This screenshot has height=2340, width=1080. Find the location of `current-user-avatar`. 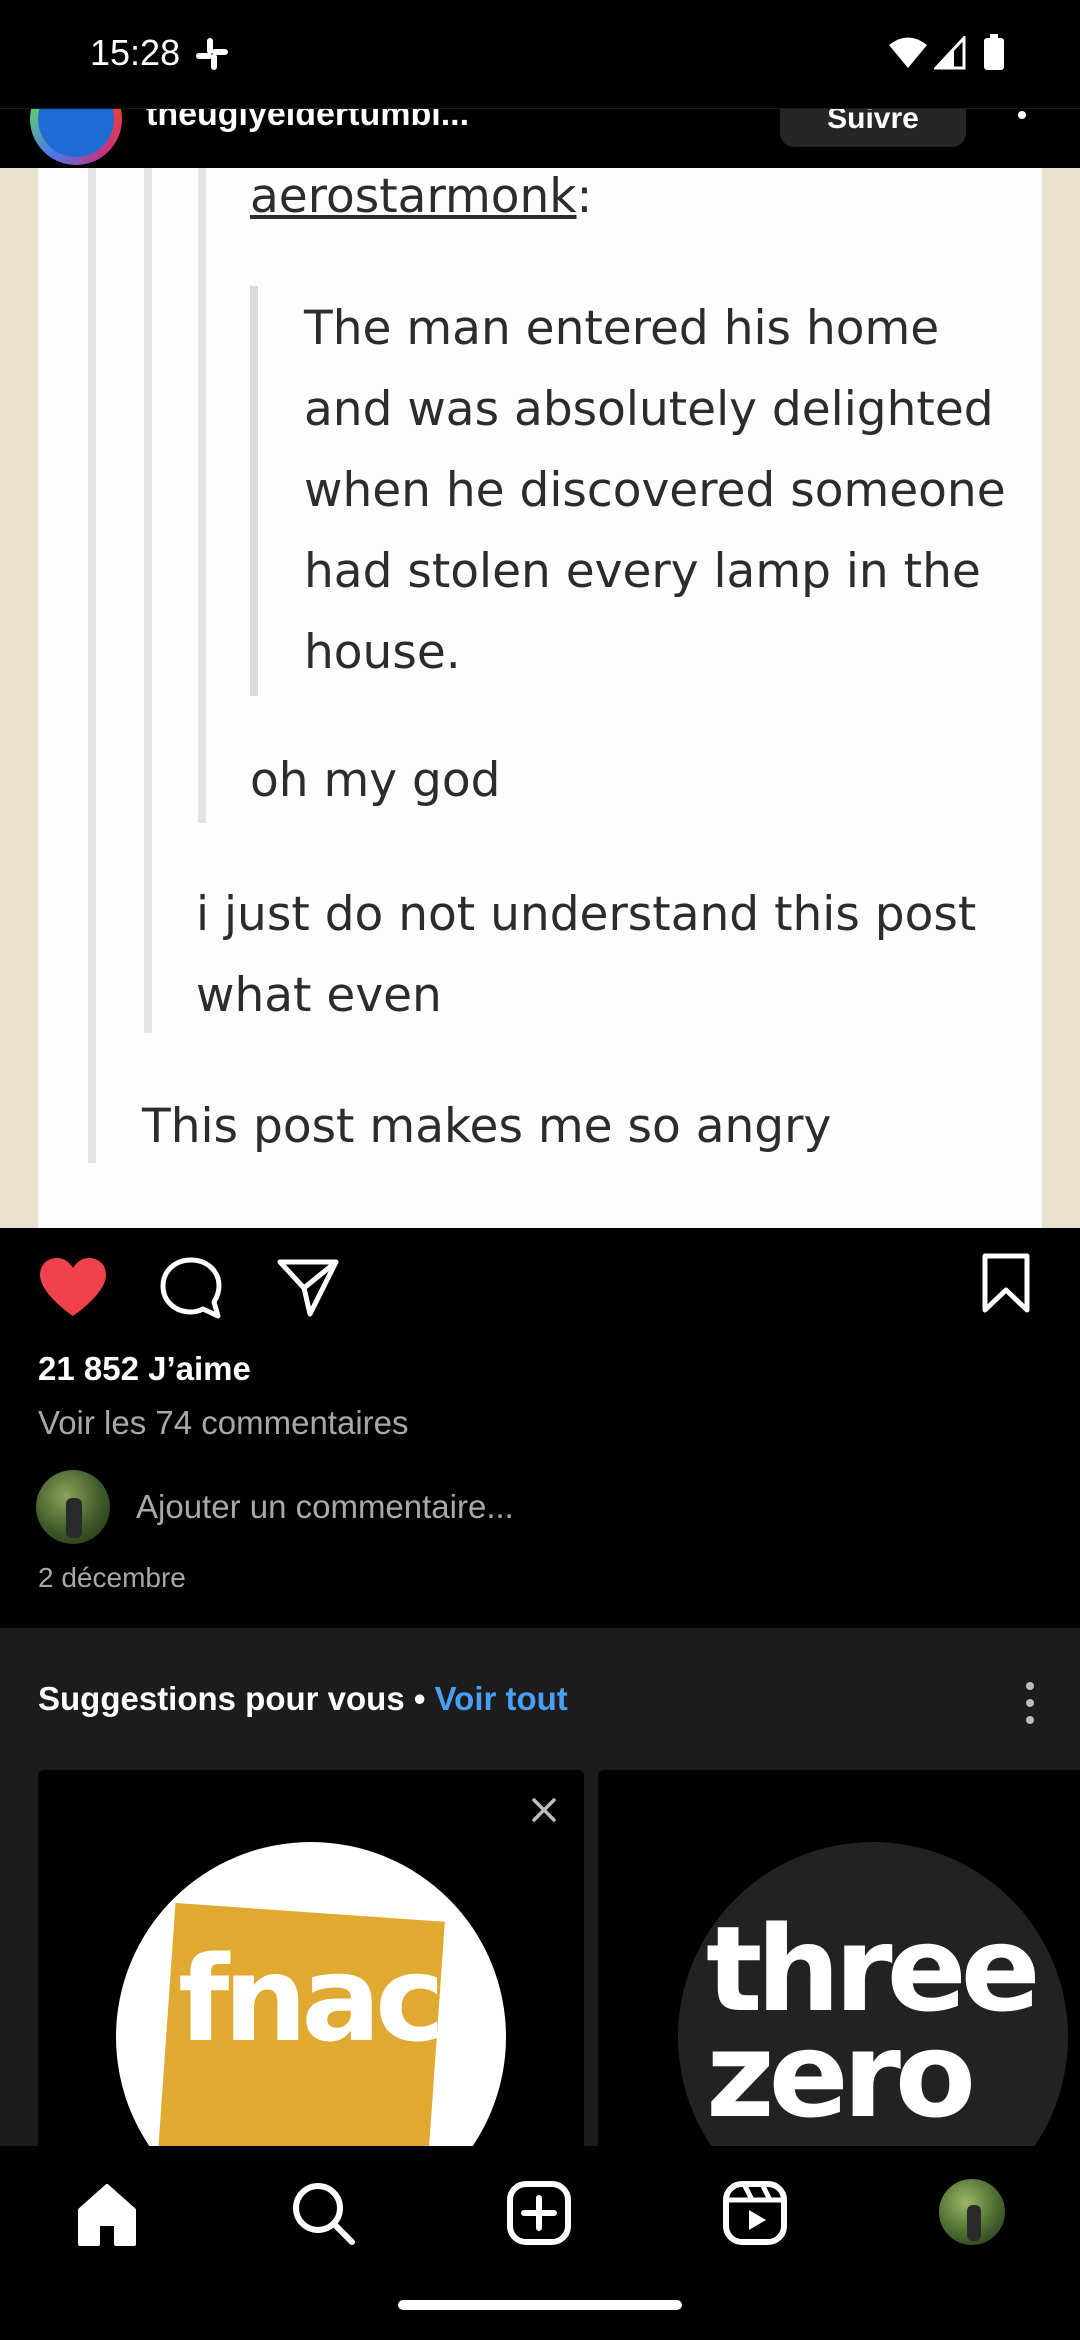

current-user-avatar is located at coordinates (73, 1507).